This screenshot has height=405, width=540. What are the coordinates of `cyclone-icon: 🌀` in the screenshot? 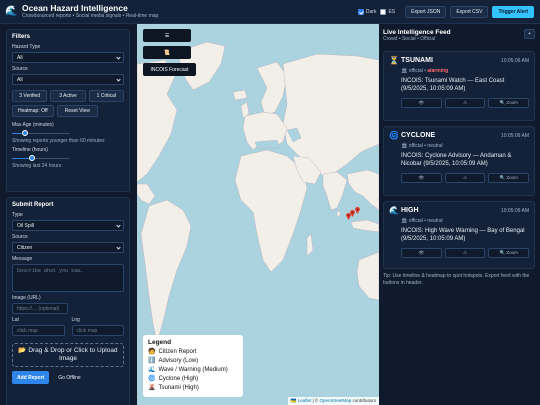 It's located at (152, 379).